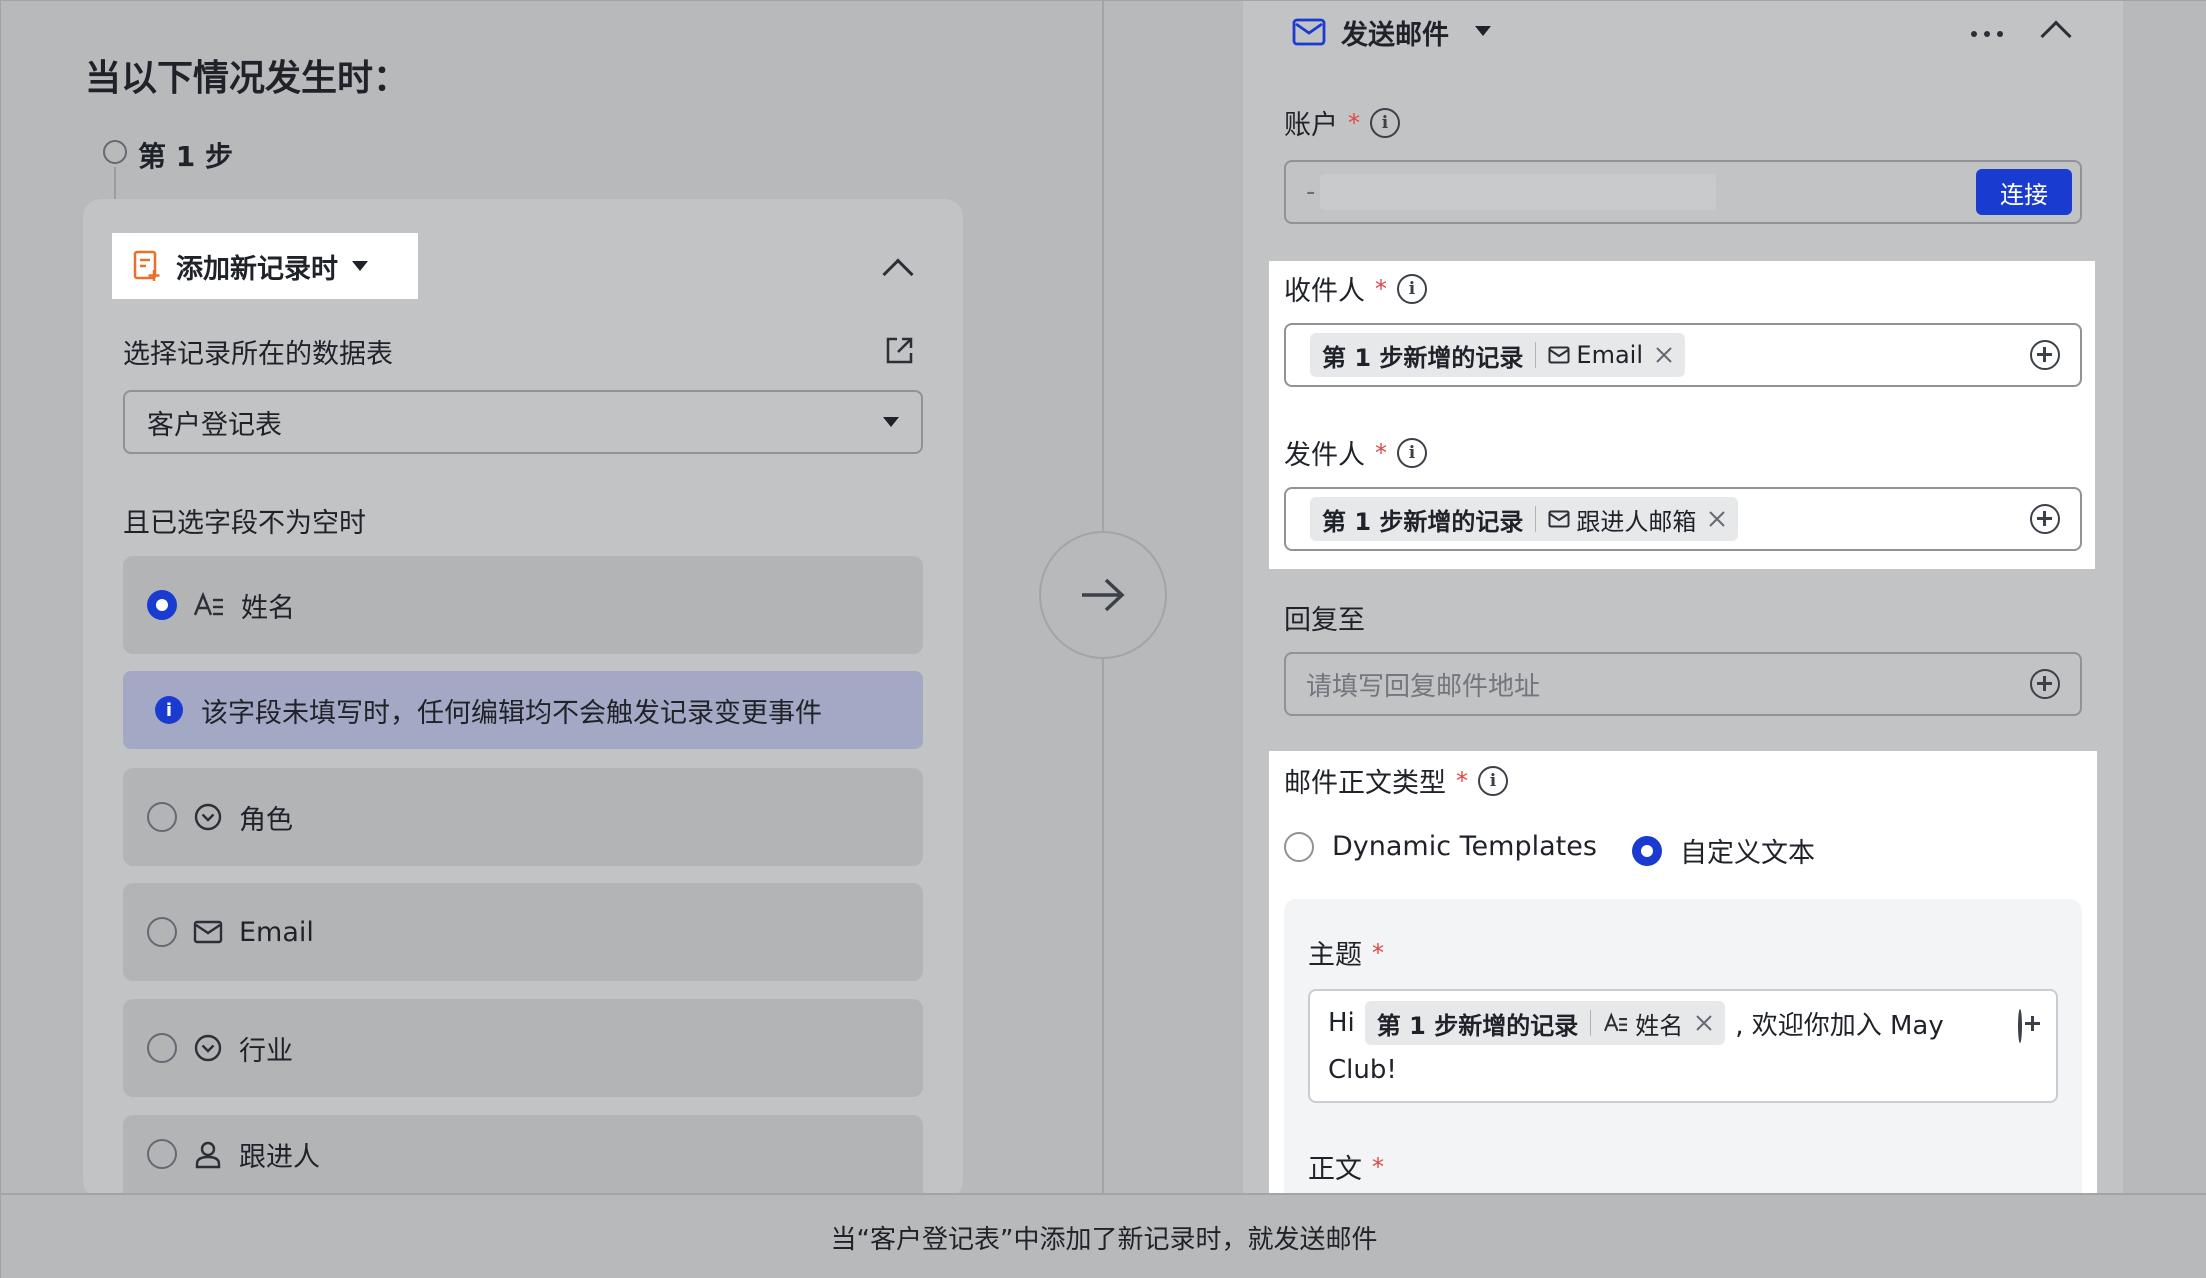  Describe the element at coordinates (1659, 1025) in the screenshot. I see `tag-field: 姓名` at that location.